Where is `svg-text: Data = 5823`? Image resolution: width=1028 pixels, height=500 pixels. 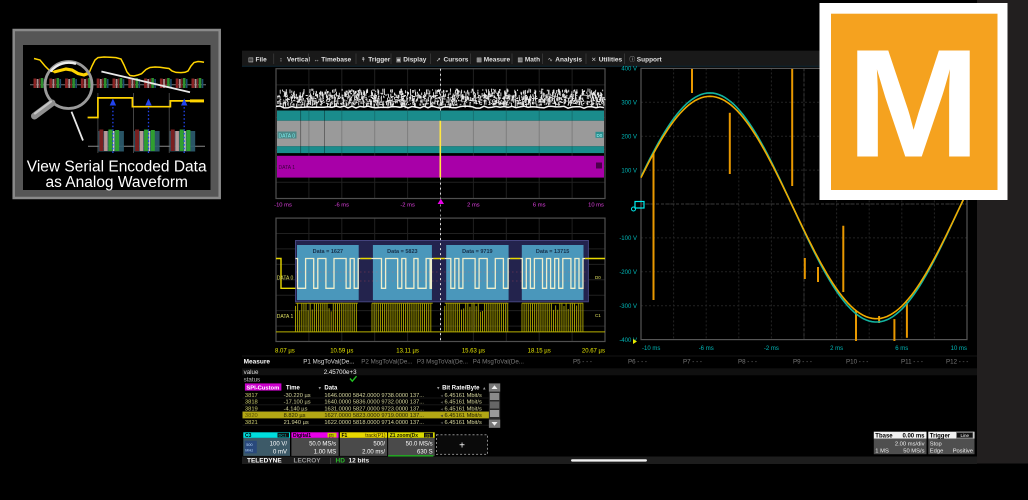 svg-text: Data = 5823 is located at coordinates (402, 252).